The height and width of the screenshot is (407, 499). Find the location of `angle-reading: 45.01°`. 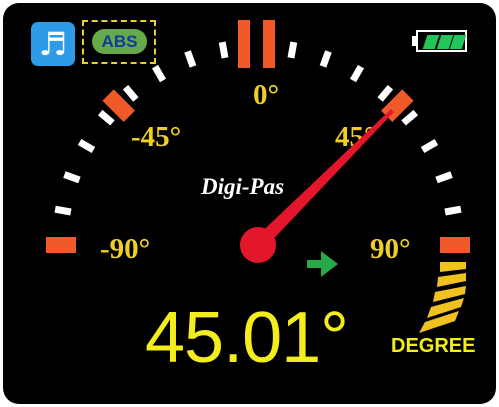

angle-reading: 45.01° is located at coordinates (247, 338).